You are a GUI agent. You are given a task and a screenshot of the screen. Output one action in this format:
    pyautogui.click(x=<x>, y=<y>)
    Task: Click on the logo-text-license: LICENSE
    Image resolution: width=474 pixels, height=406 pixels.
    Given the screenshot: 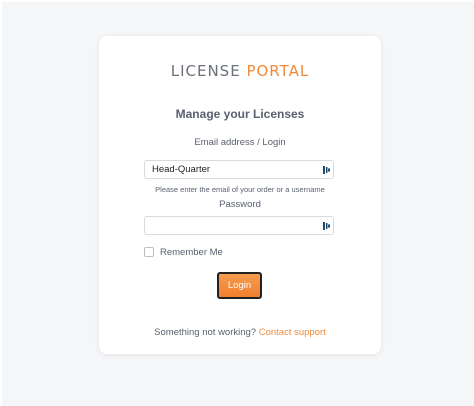 What is the action you would take?
    pyautogui.click(x=205, y=71)
    